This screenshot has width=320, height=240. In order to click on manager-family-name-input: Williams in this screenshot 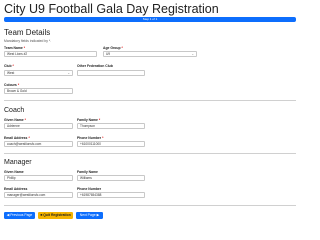, I will do `click(111, 178)`.